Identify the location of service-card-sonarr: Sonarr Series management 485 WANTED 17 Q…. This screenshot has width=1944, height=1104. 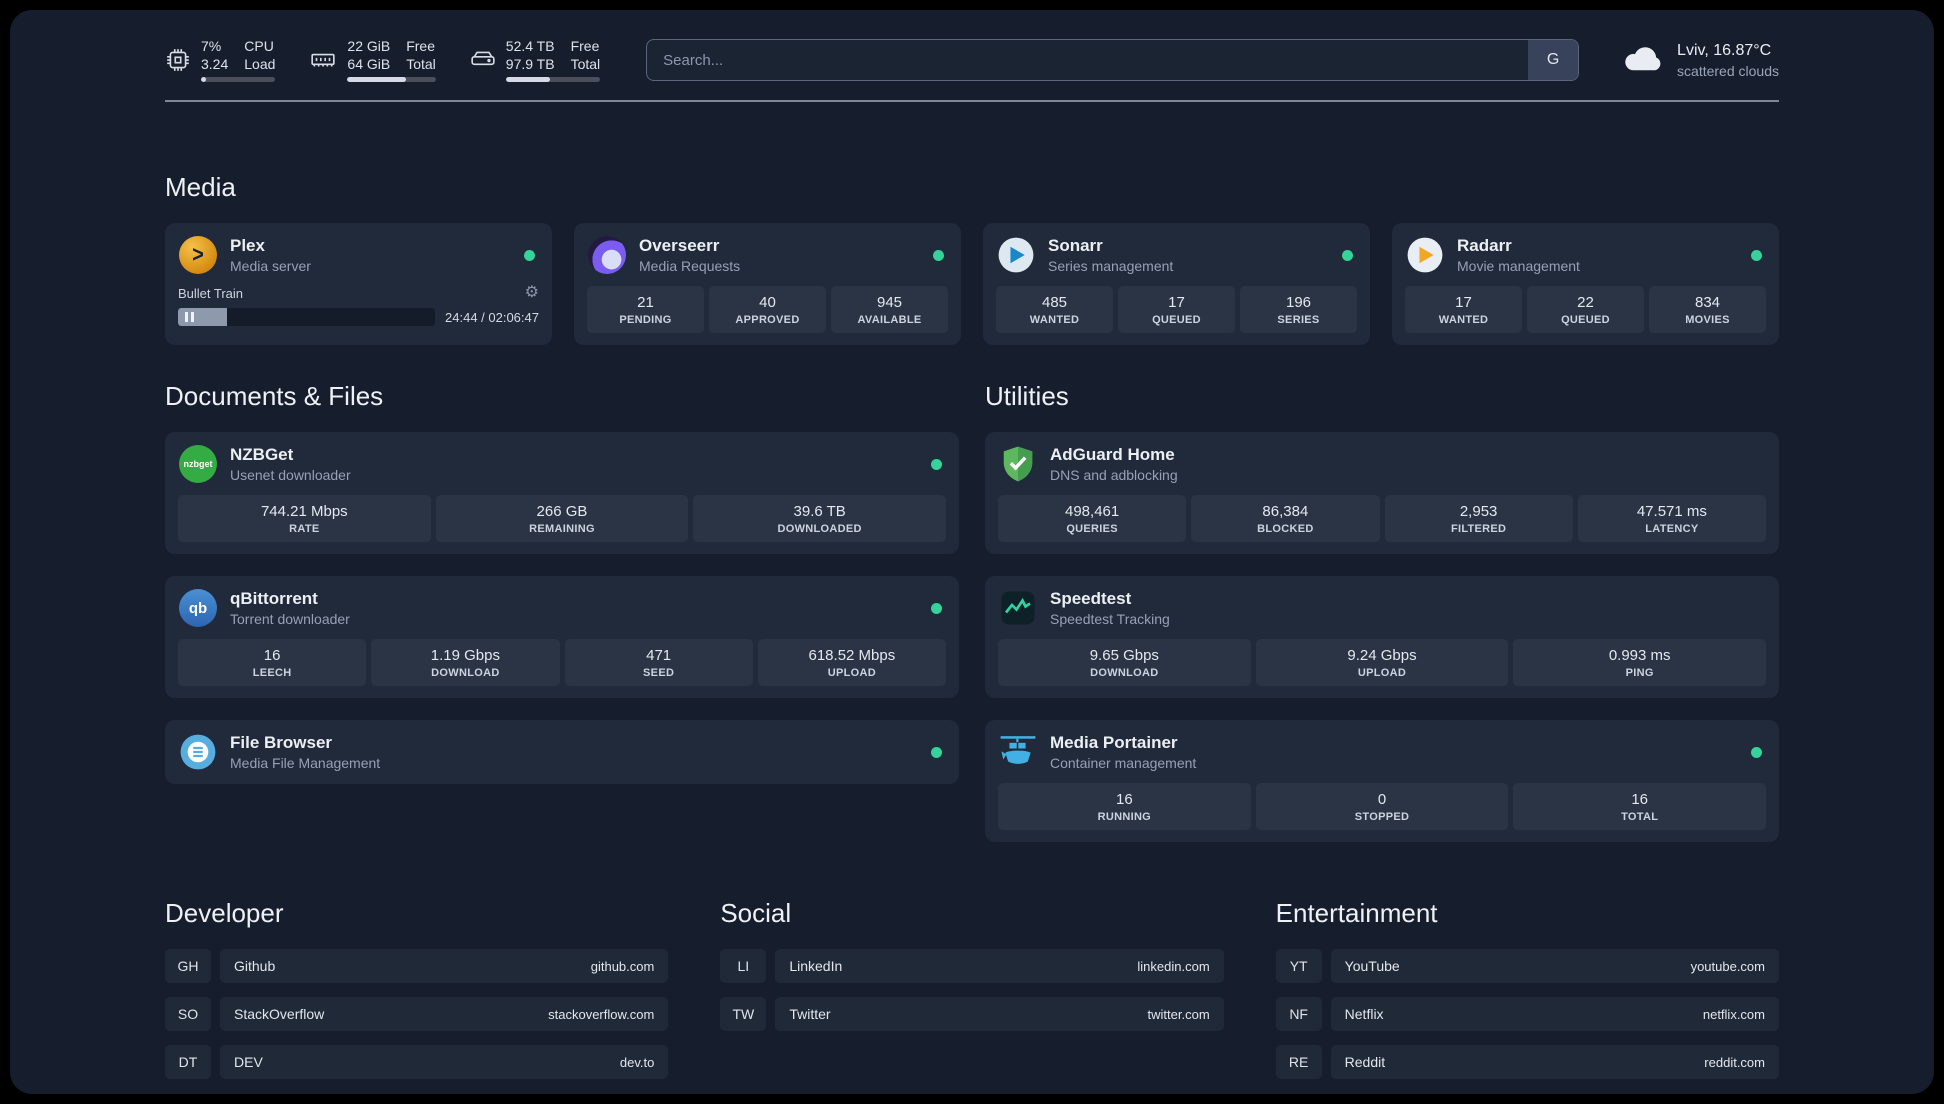
(1176, 284).